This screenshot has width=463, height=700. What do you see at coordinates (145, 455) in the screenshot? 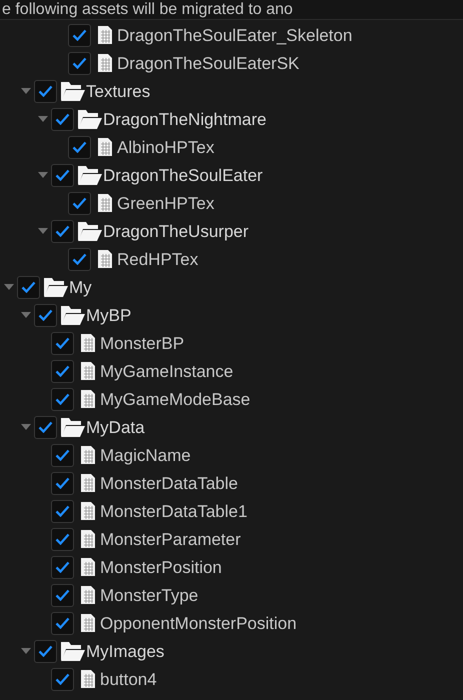
I see `asset-label: MagicName` at bounding box center [145, 455].